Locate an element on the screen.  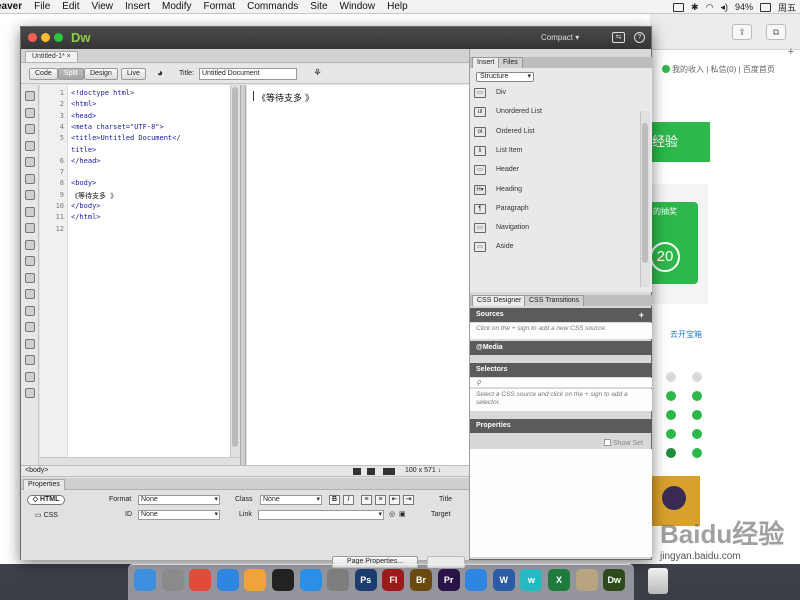
title-input: Untitled Document is located at coordinates (248, 74).